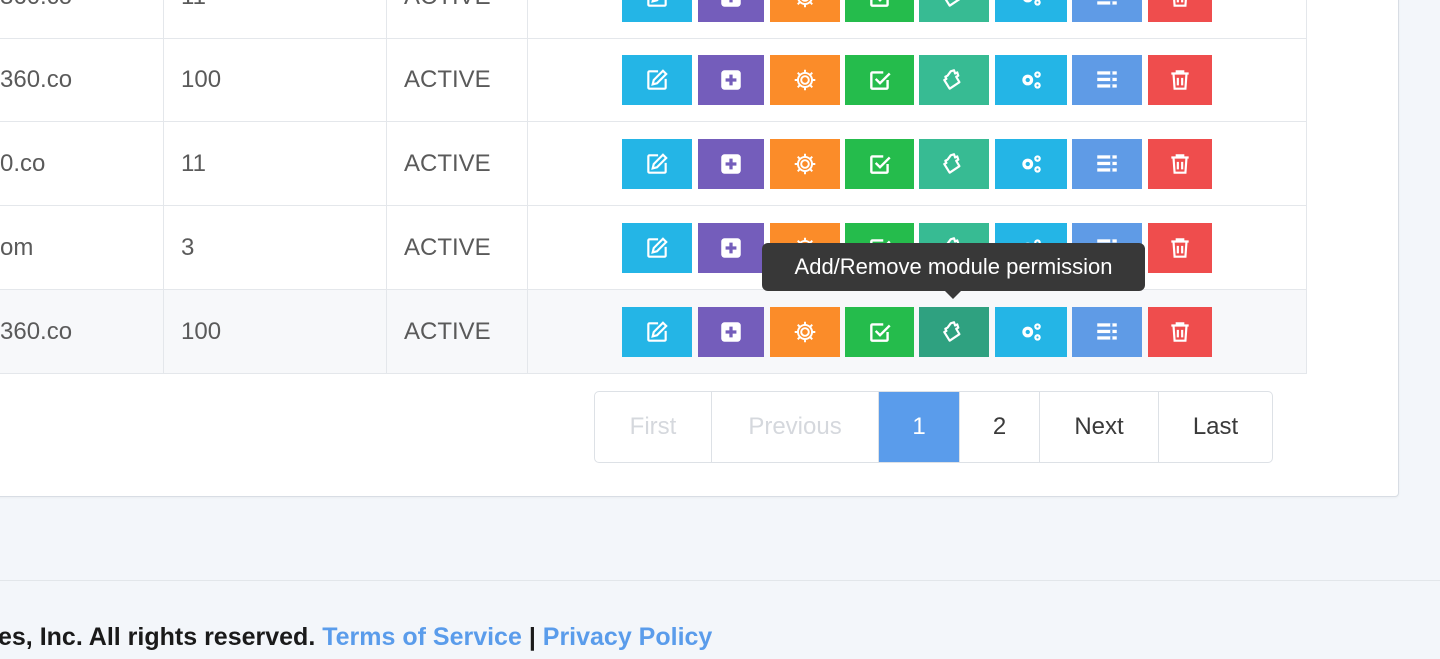 The image size is (1440, 659). I want to click on page-previous-button: Previous, so click(795, 427).